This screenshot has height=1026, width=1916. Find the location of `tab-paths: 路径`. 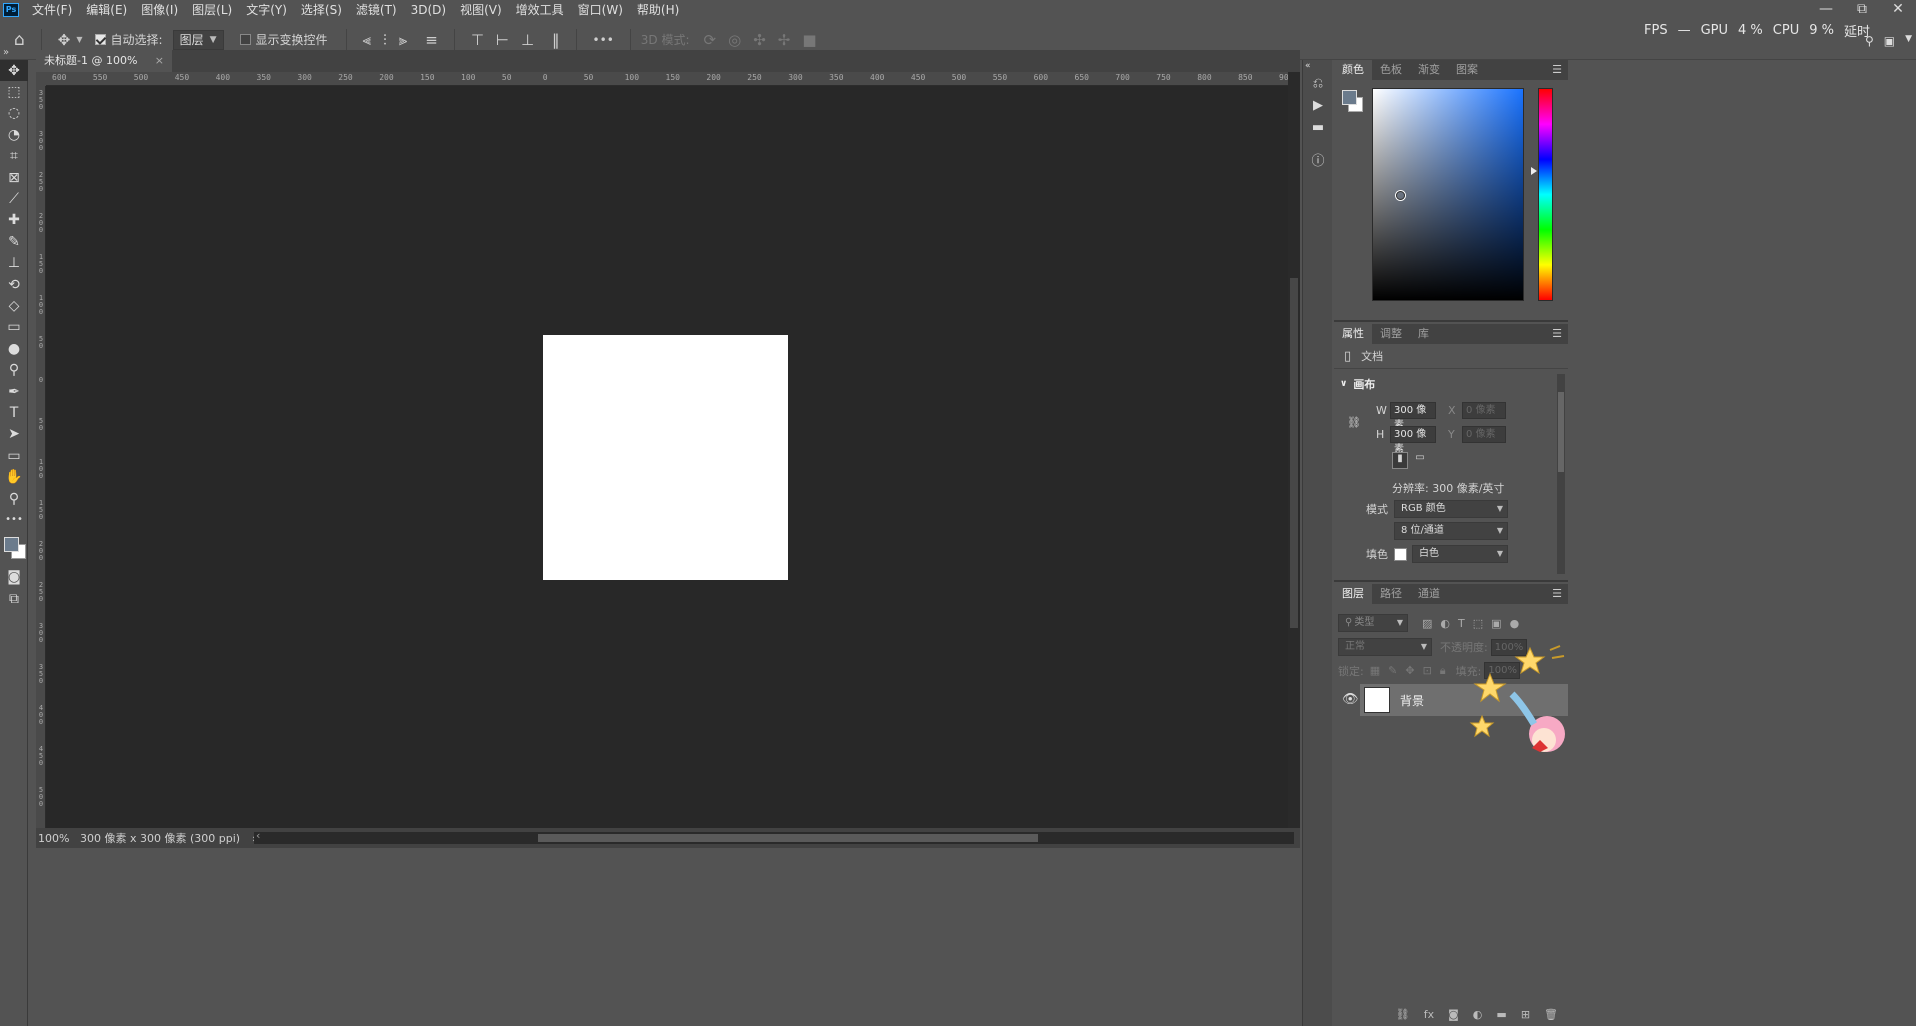

tab-paths: 路径 is located at coordinates (1391, 594).